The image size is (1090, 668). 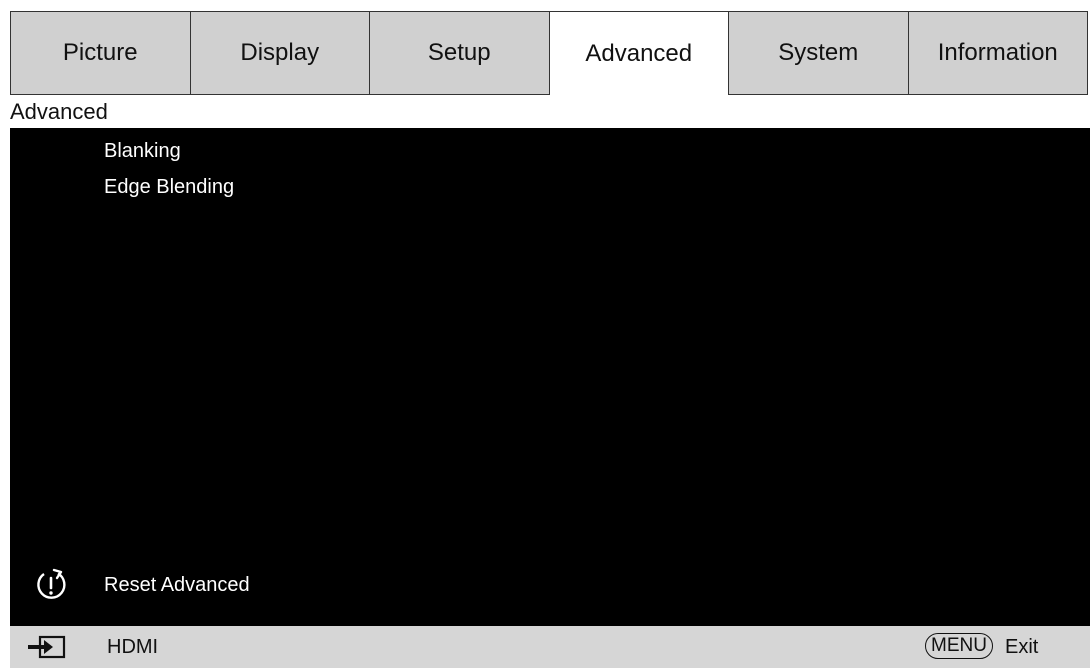 I want to click on menu-item-blanking: Blanking, so click(x=142, y=151).